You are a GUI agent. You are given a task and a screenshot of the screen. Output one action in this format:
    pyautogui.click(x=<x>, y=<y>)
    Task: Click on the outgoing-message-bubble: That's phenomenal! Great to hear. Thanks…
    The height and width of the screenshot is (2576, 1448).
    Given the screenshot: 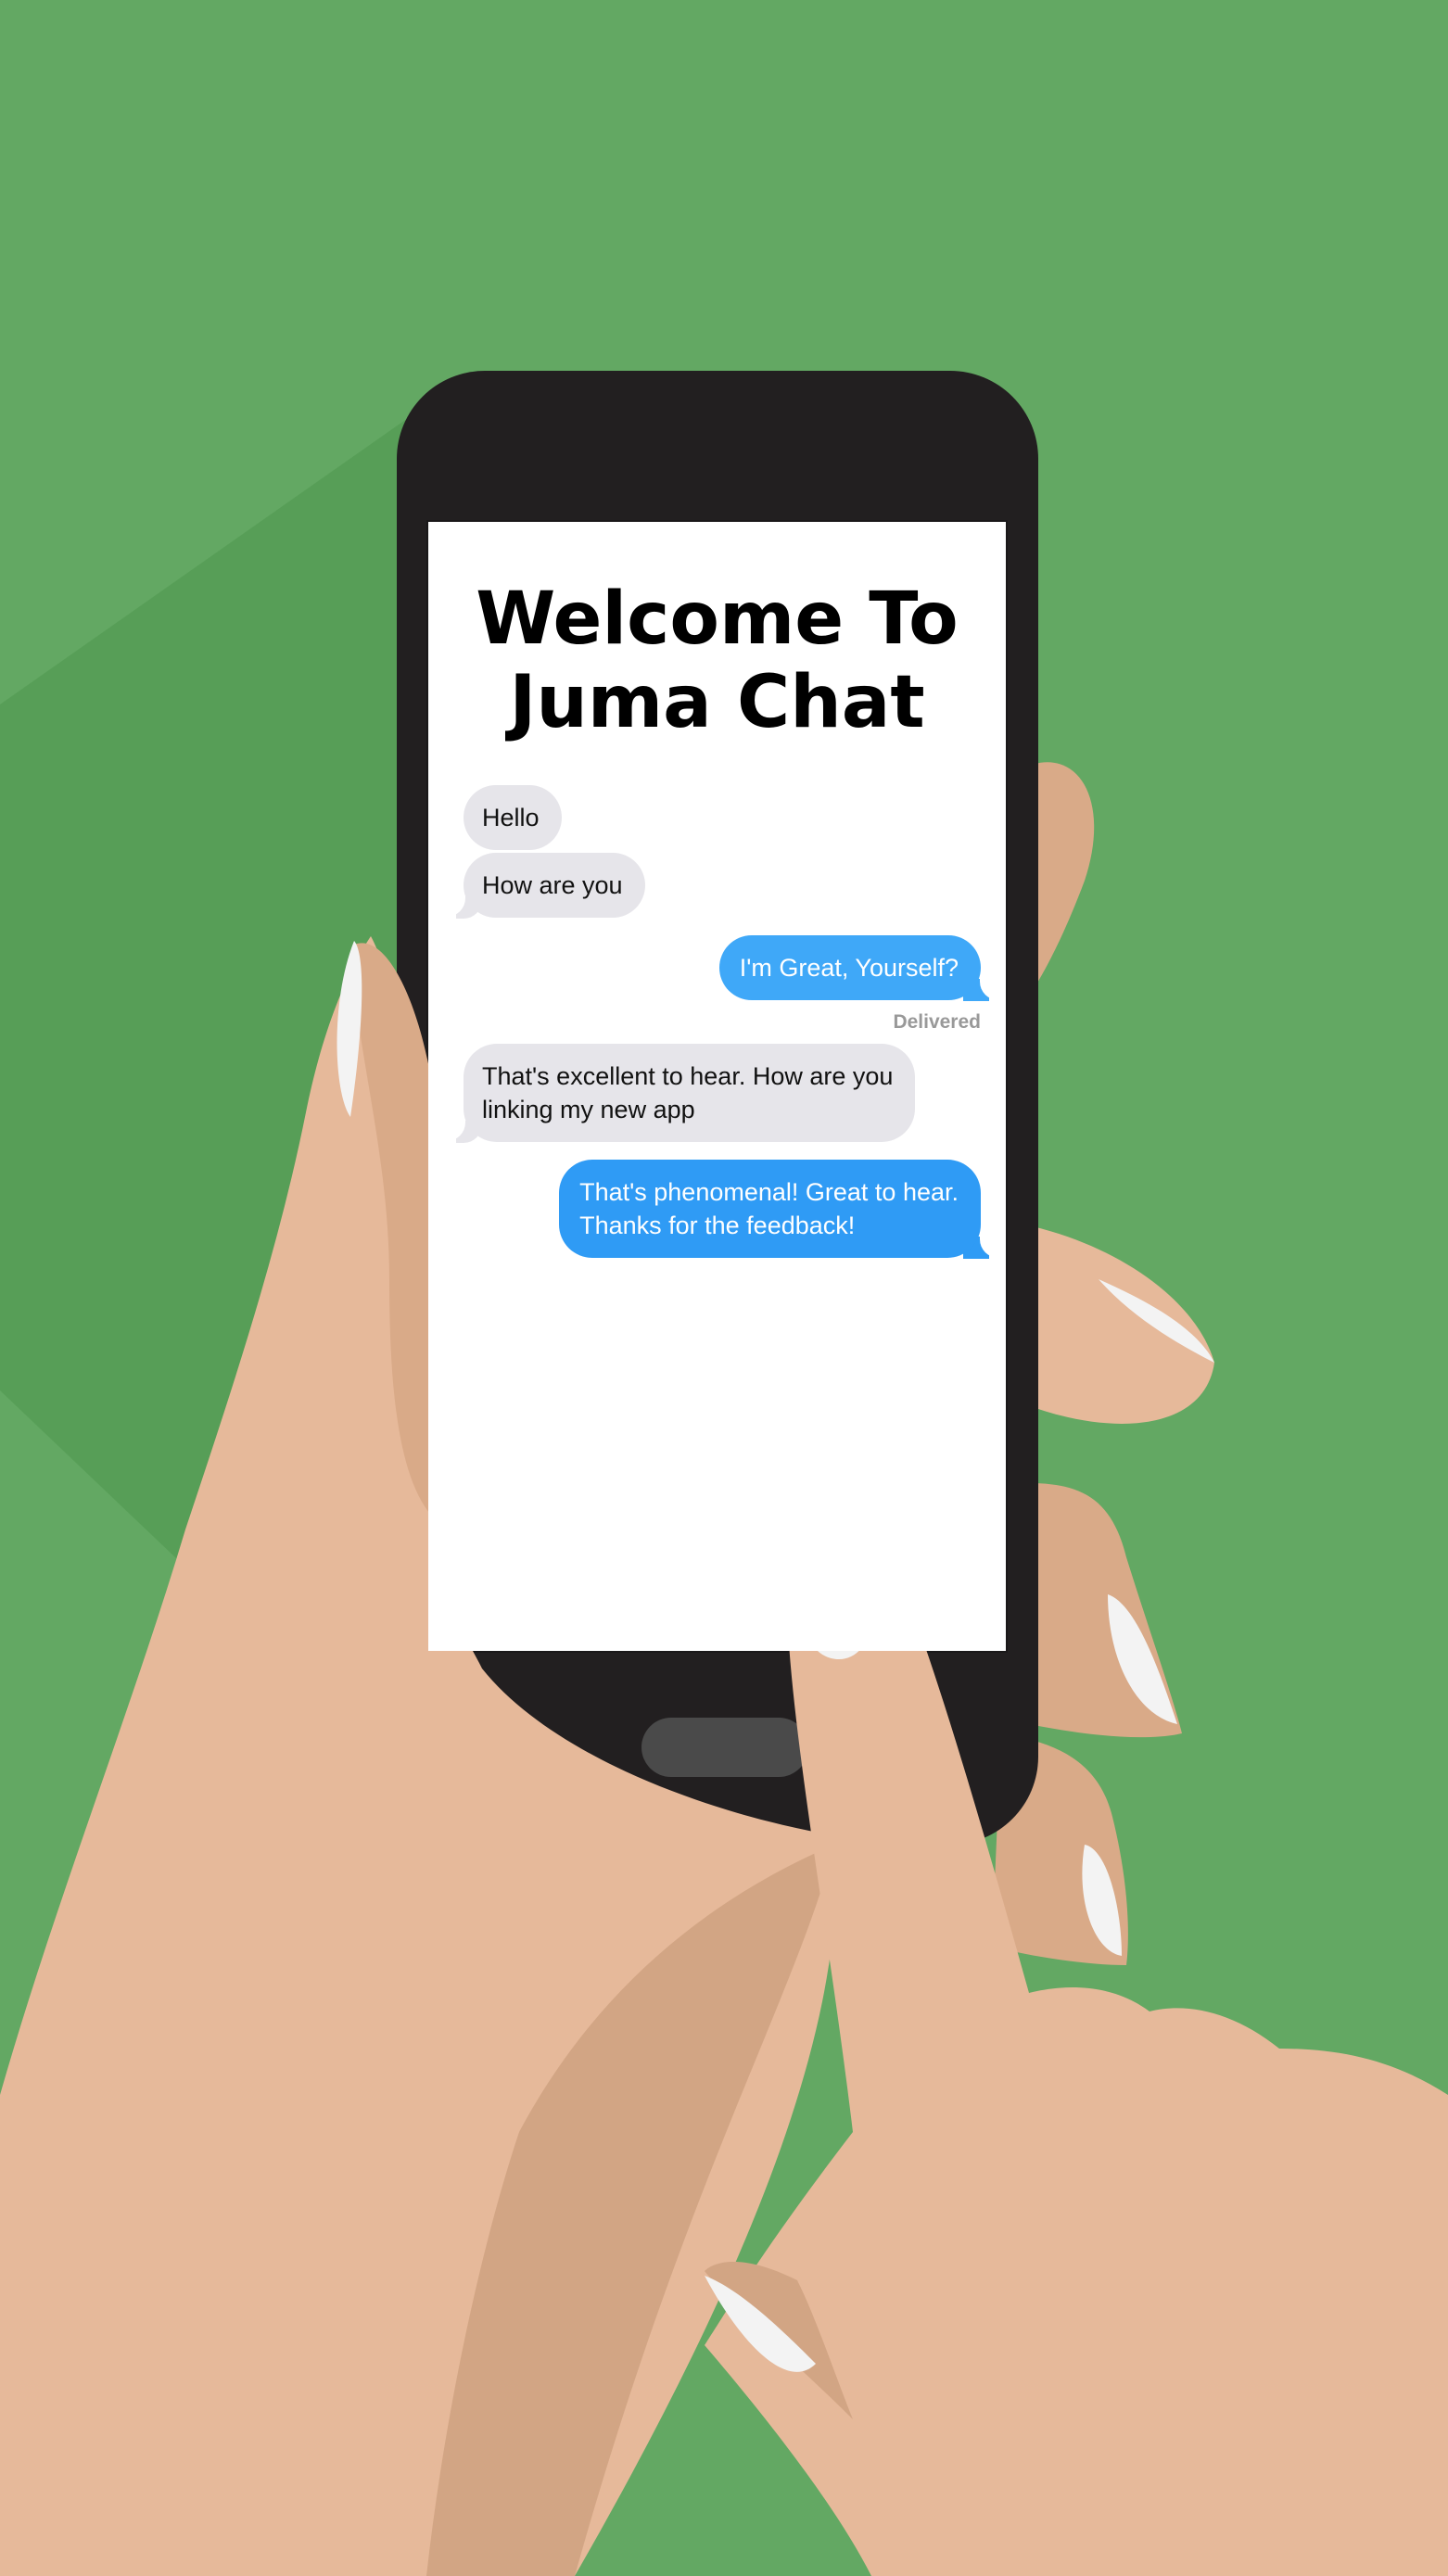 What is the action you would take?
    pyautogui.click(x=770, y=1209)
    